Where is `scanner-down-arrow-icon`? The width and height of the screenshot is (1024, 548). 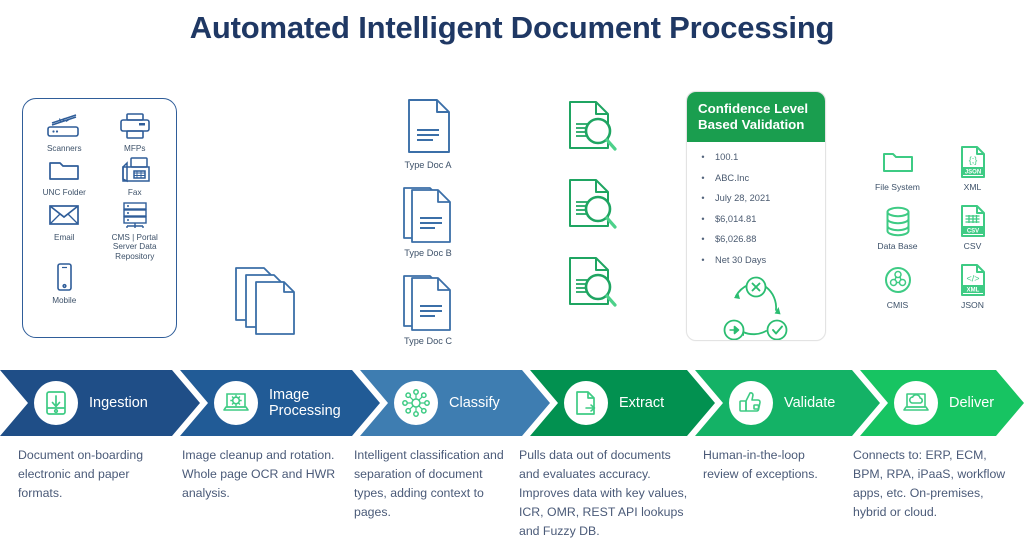
scanner-down-arrow-icon is located at coordinates (56, 403).